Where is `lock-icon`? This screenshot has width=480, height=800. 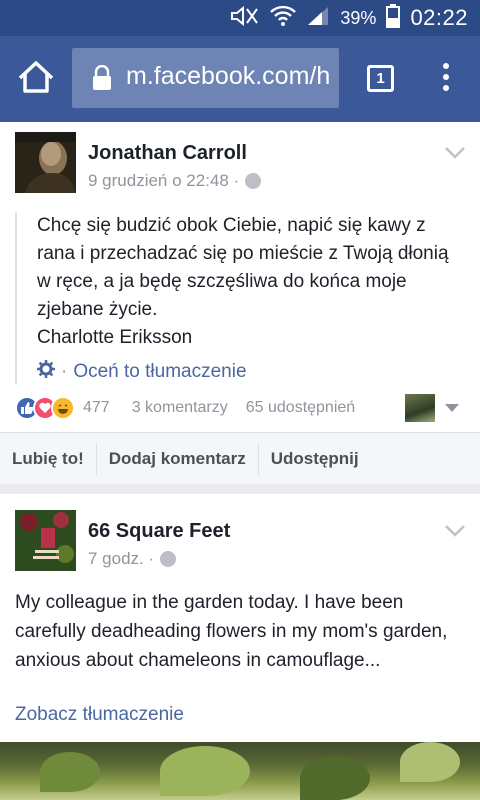
lock-icon is located at coordinates (102, 77).